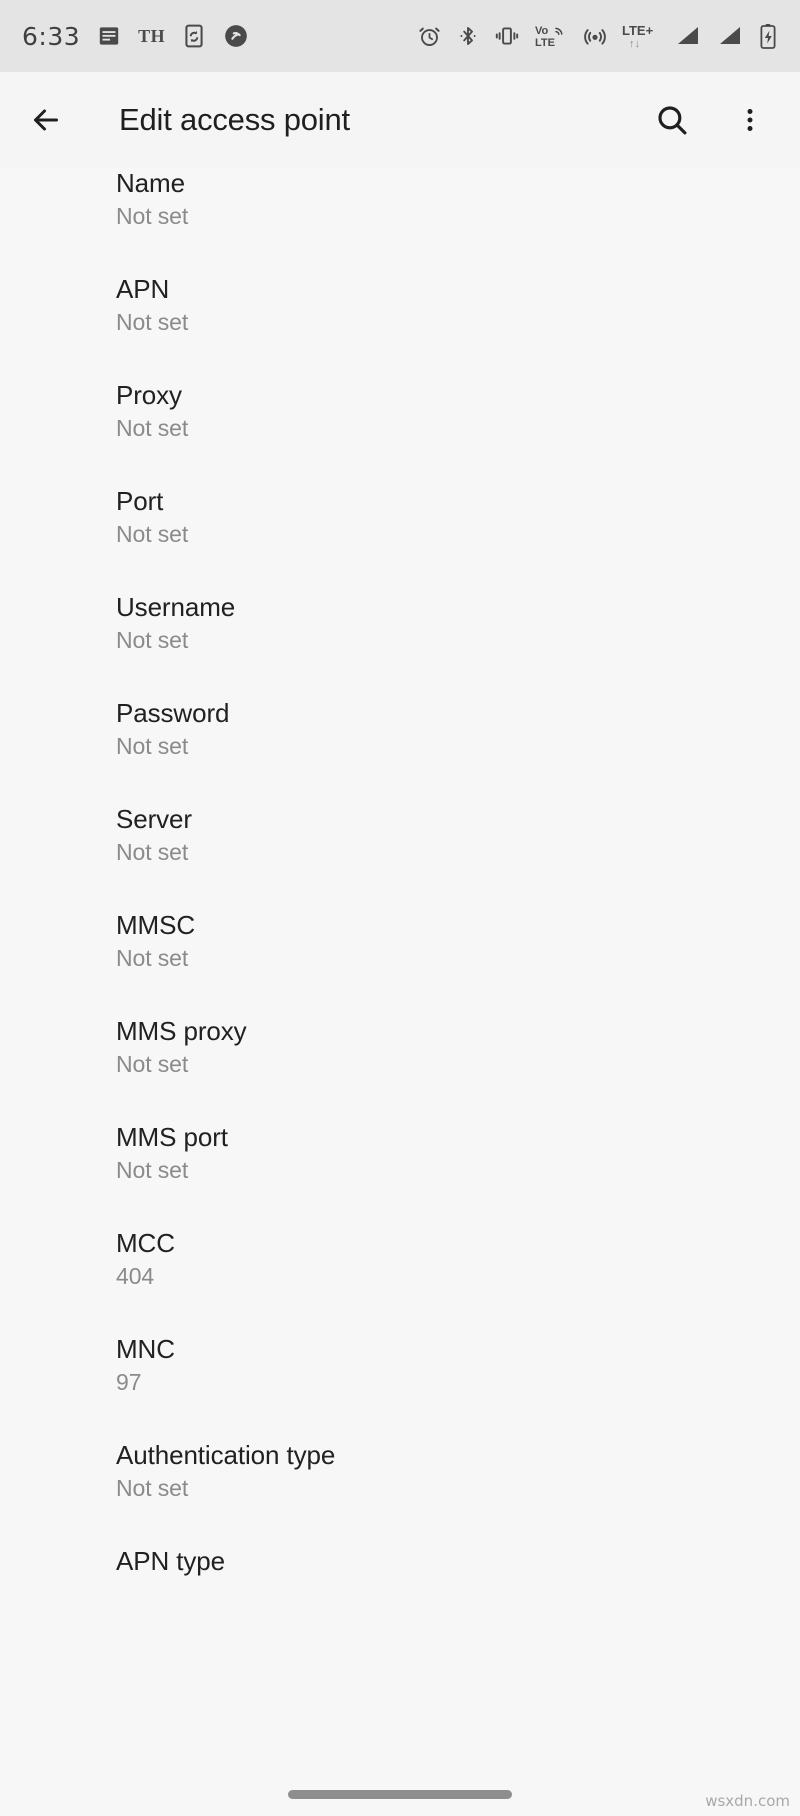  What do you see at coordinates (173, 713) in the screenshot?
I see `preference-title: Password` at bounding box center [173, 713].